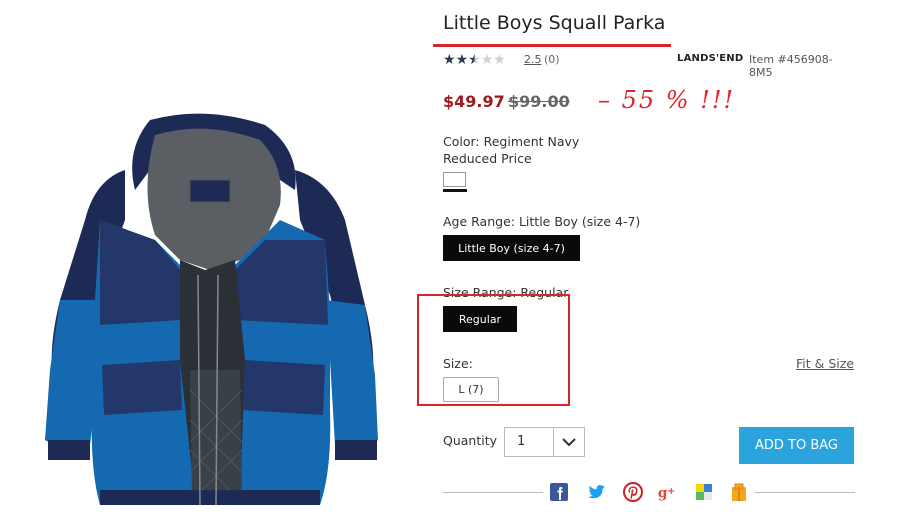  What do you see at coordinates (474, 101) in the screenshot?
I see `sale-price: $49.97` at bounding box center [474, 101].